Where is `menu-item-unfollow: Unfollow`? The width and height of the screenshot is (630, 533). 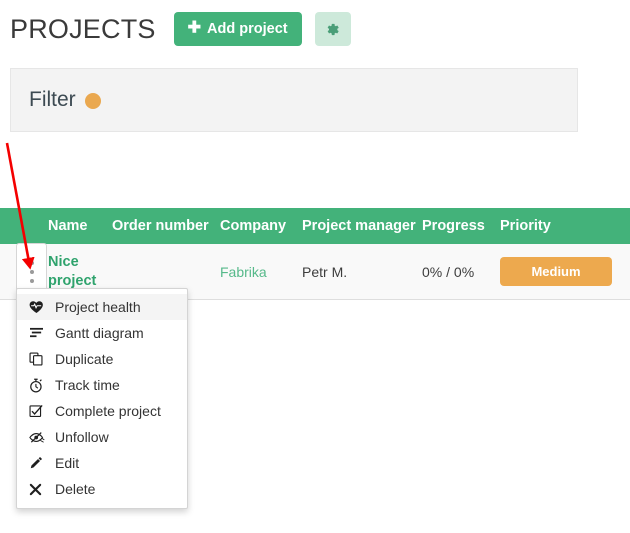
menu-item-unfollow: Unfollow is located at coordinates (102, 437).